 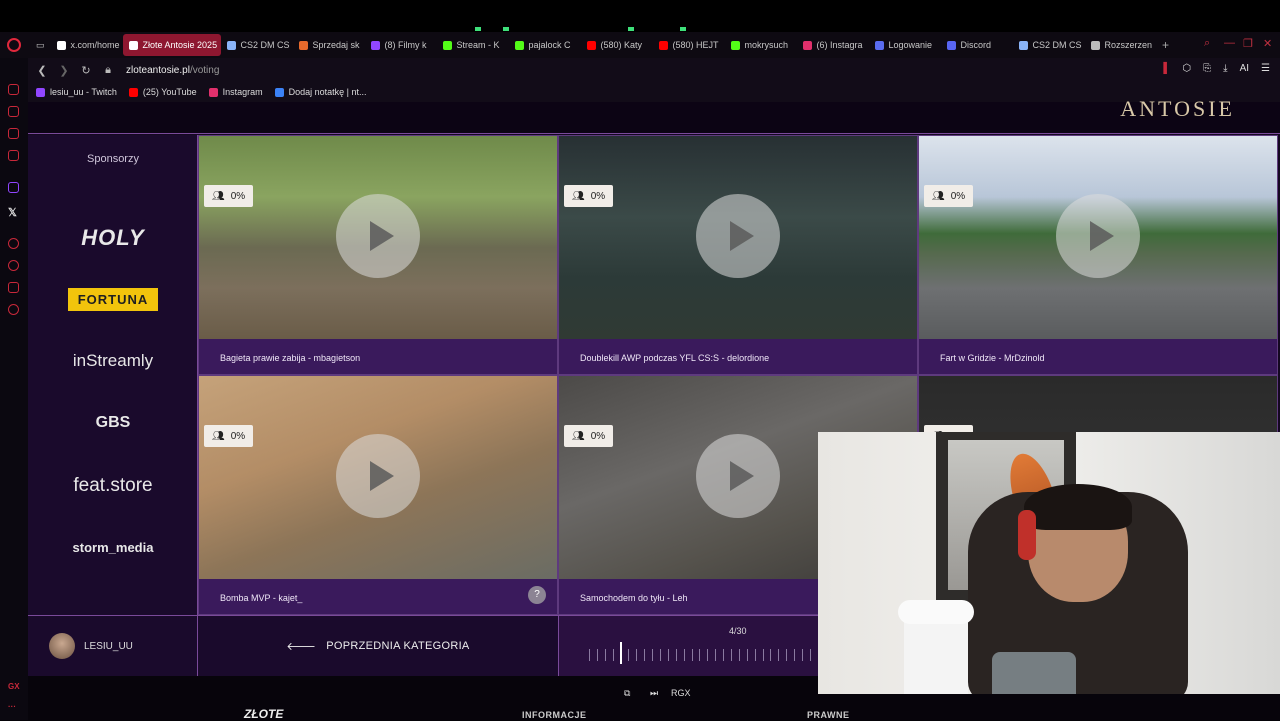 I want to click on user-name: LESIU_UU, so click(x=108, y=646).